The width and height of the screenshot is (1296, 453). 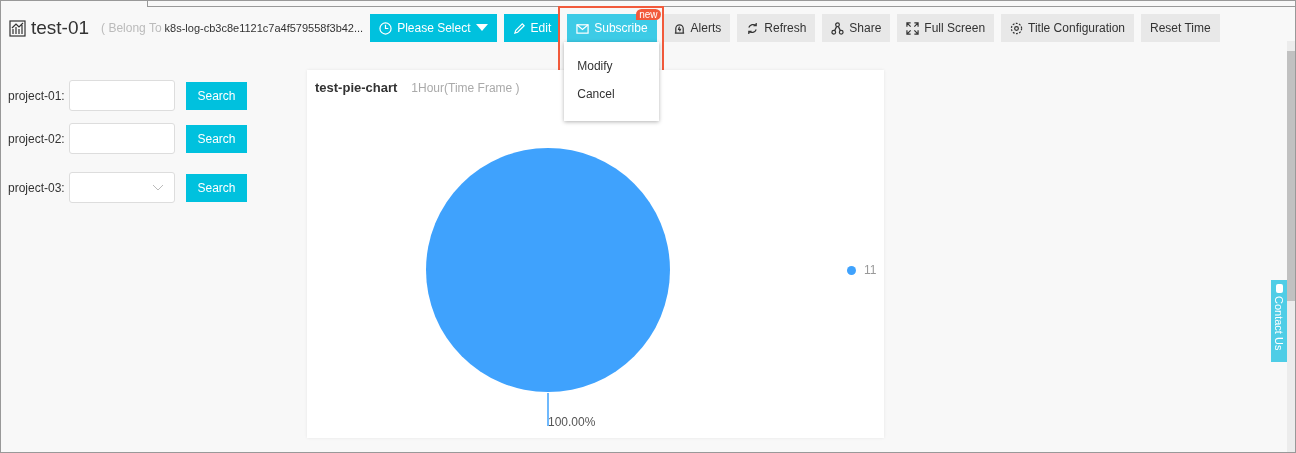 I want to click on belong-to-label: ( Belong To, so click(x=131, y=28).